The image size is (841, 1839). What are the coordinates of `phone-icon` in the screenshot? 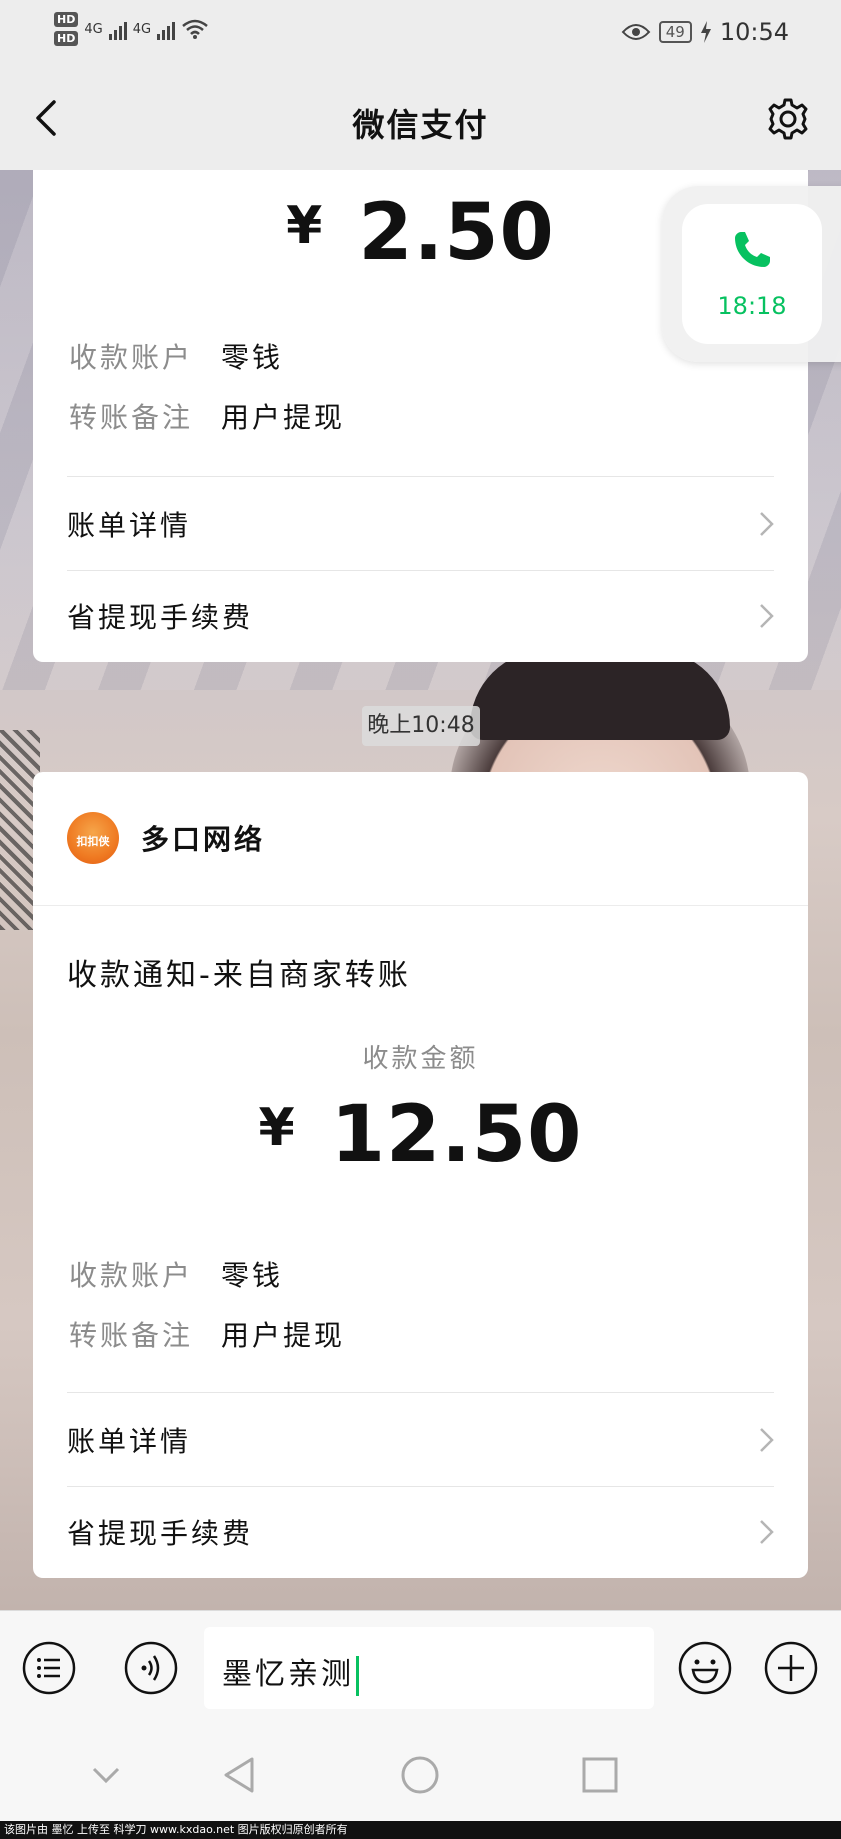 It's located at (752, 249).